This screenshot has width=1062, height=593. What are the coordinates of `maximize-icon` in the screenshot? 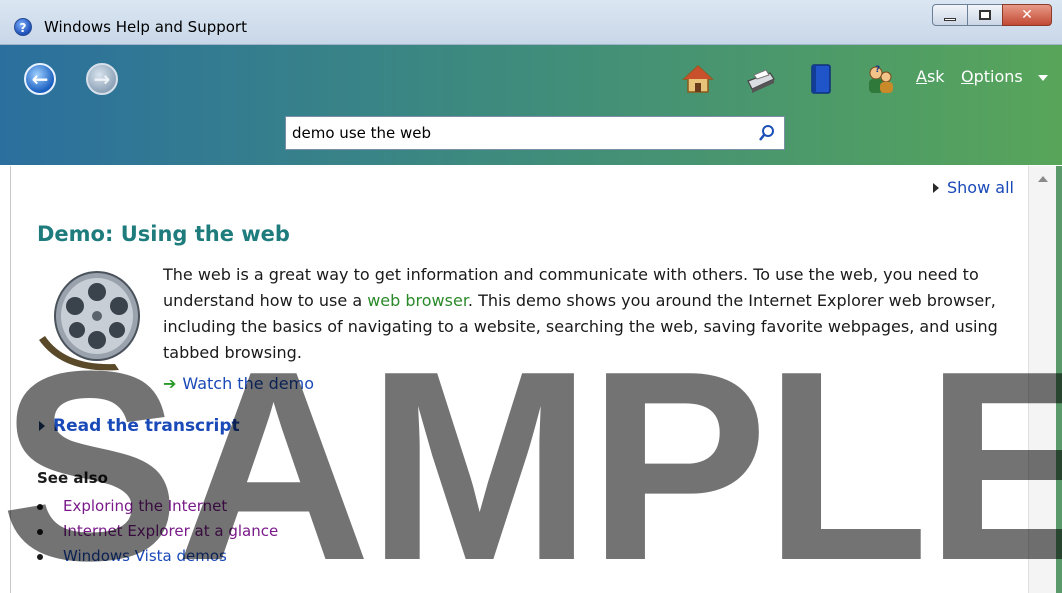 It's located at (985, 15).